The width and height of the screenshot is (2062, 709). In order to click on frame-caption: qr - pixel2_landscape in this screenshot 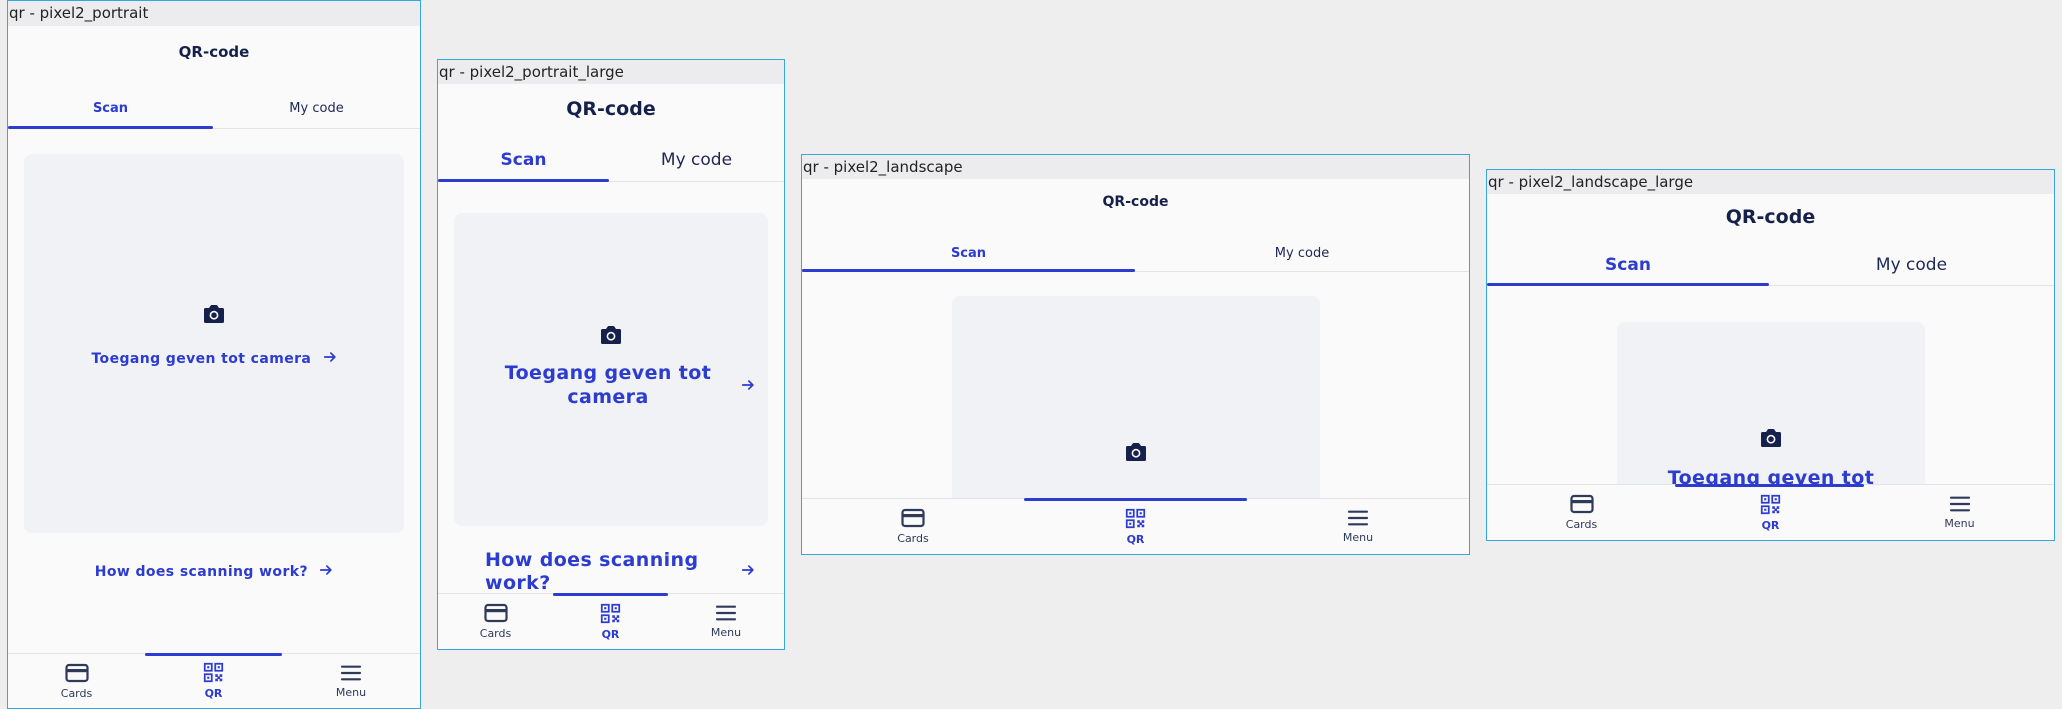, I will do `click(1135, 167)`.